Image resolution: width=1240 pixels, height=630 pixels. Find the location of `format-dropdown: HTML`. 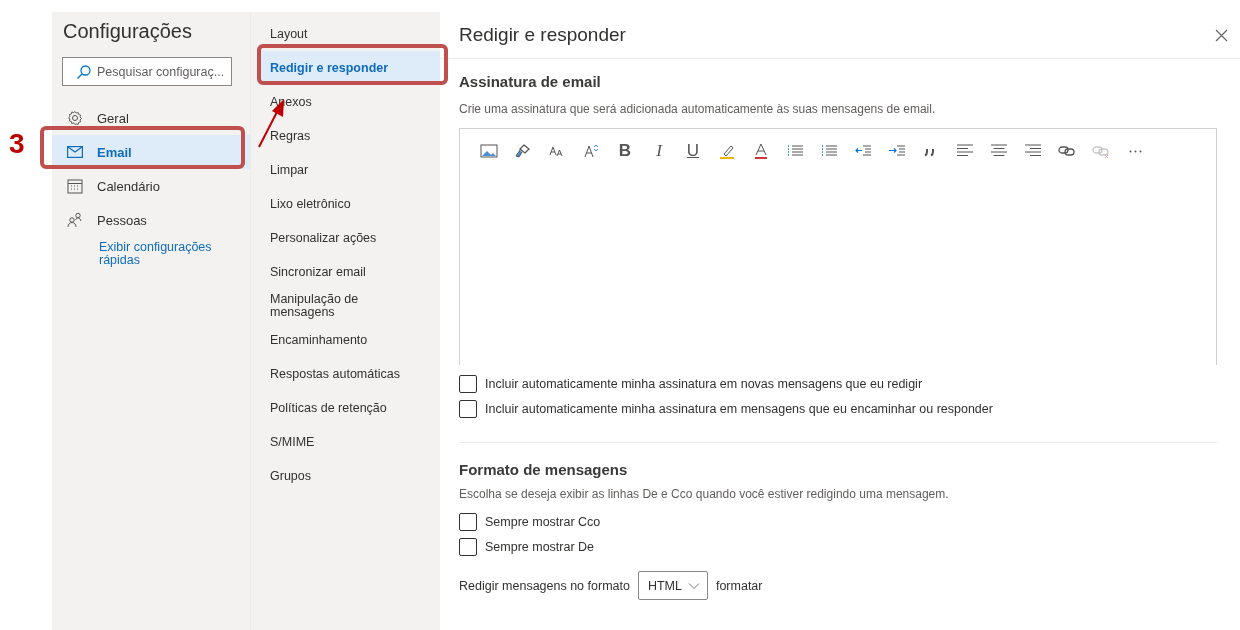

format-dropdown: HTML is located at coordinates (672, 585).